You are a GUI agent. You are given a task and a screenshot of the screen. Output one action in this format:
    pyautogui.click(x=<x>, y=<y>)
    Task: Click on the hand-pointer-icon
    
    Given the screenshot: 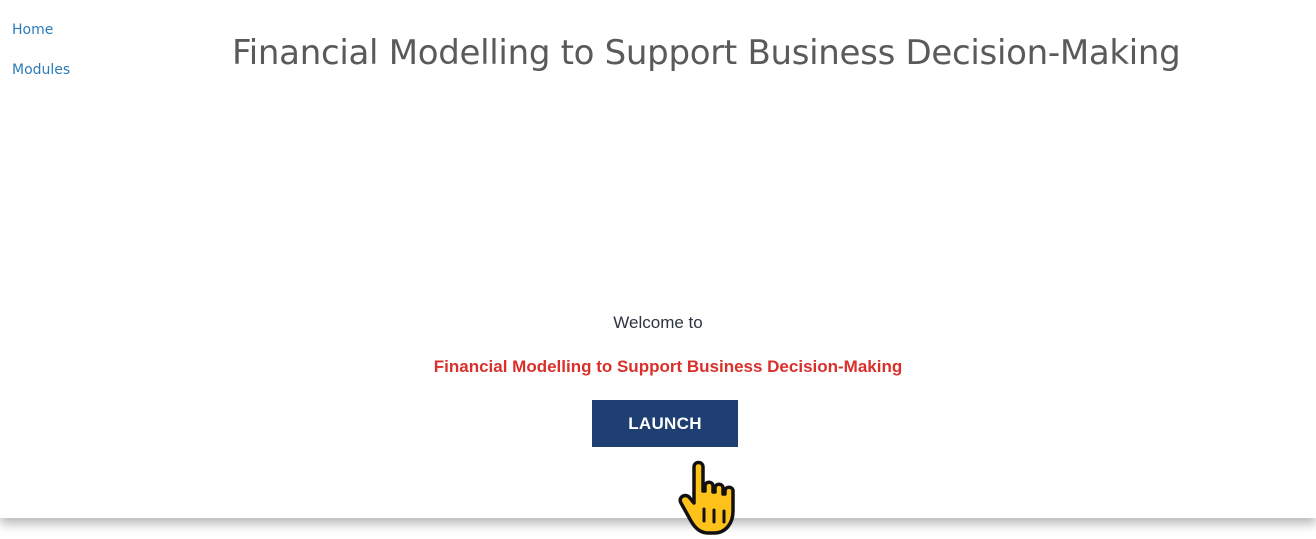 What is the action you would take?
    pyautogui.click(x=706, y=497)
    